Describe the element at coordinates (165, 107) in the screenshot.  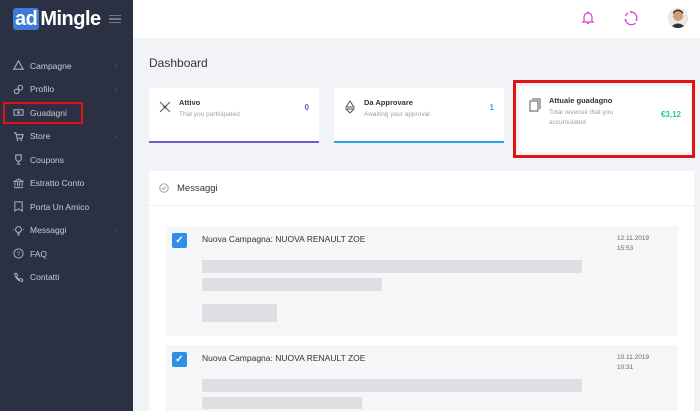
I see `share-icon` at that location.